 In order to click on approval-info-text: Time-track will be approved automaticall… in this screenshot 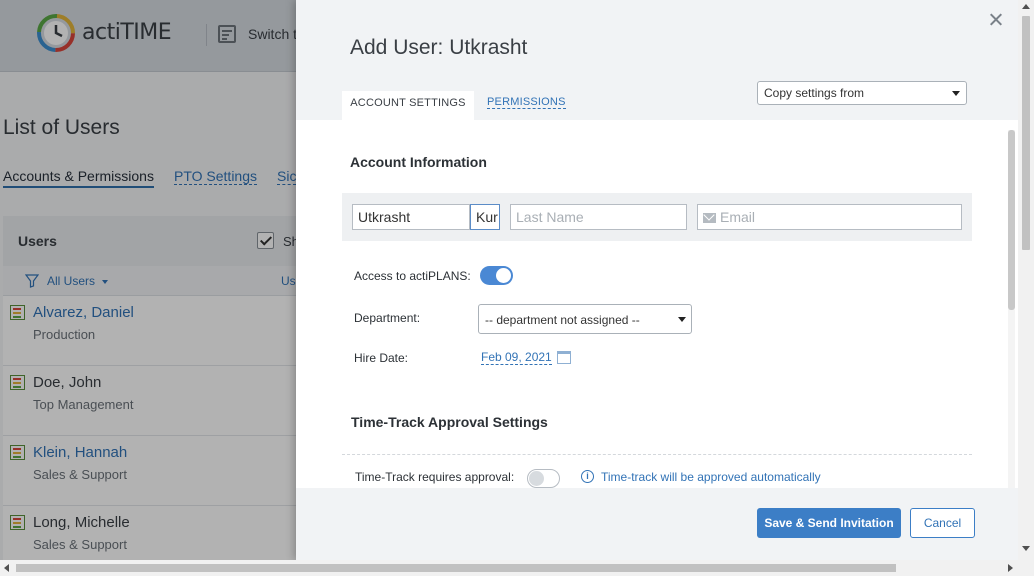, I will do `click(711, 477)`.